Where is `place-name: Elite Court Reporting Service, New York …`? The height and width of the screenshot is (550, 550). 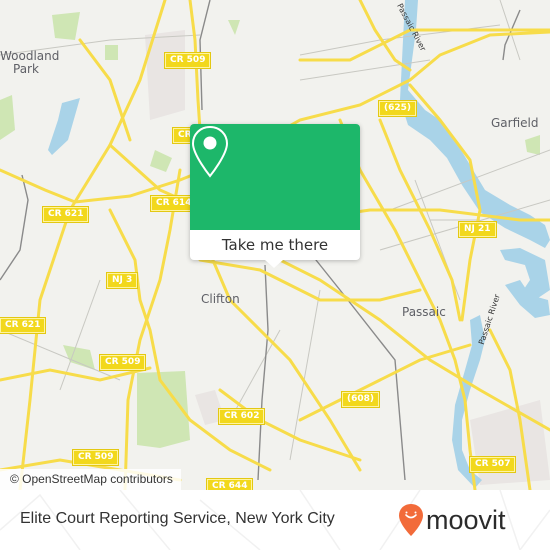 place-name: Elite Court Reporting Service, New York … is located at coordinates (177, 518).